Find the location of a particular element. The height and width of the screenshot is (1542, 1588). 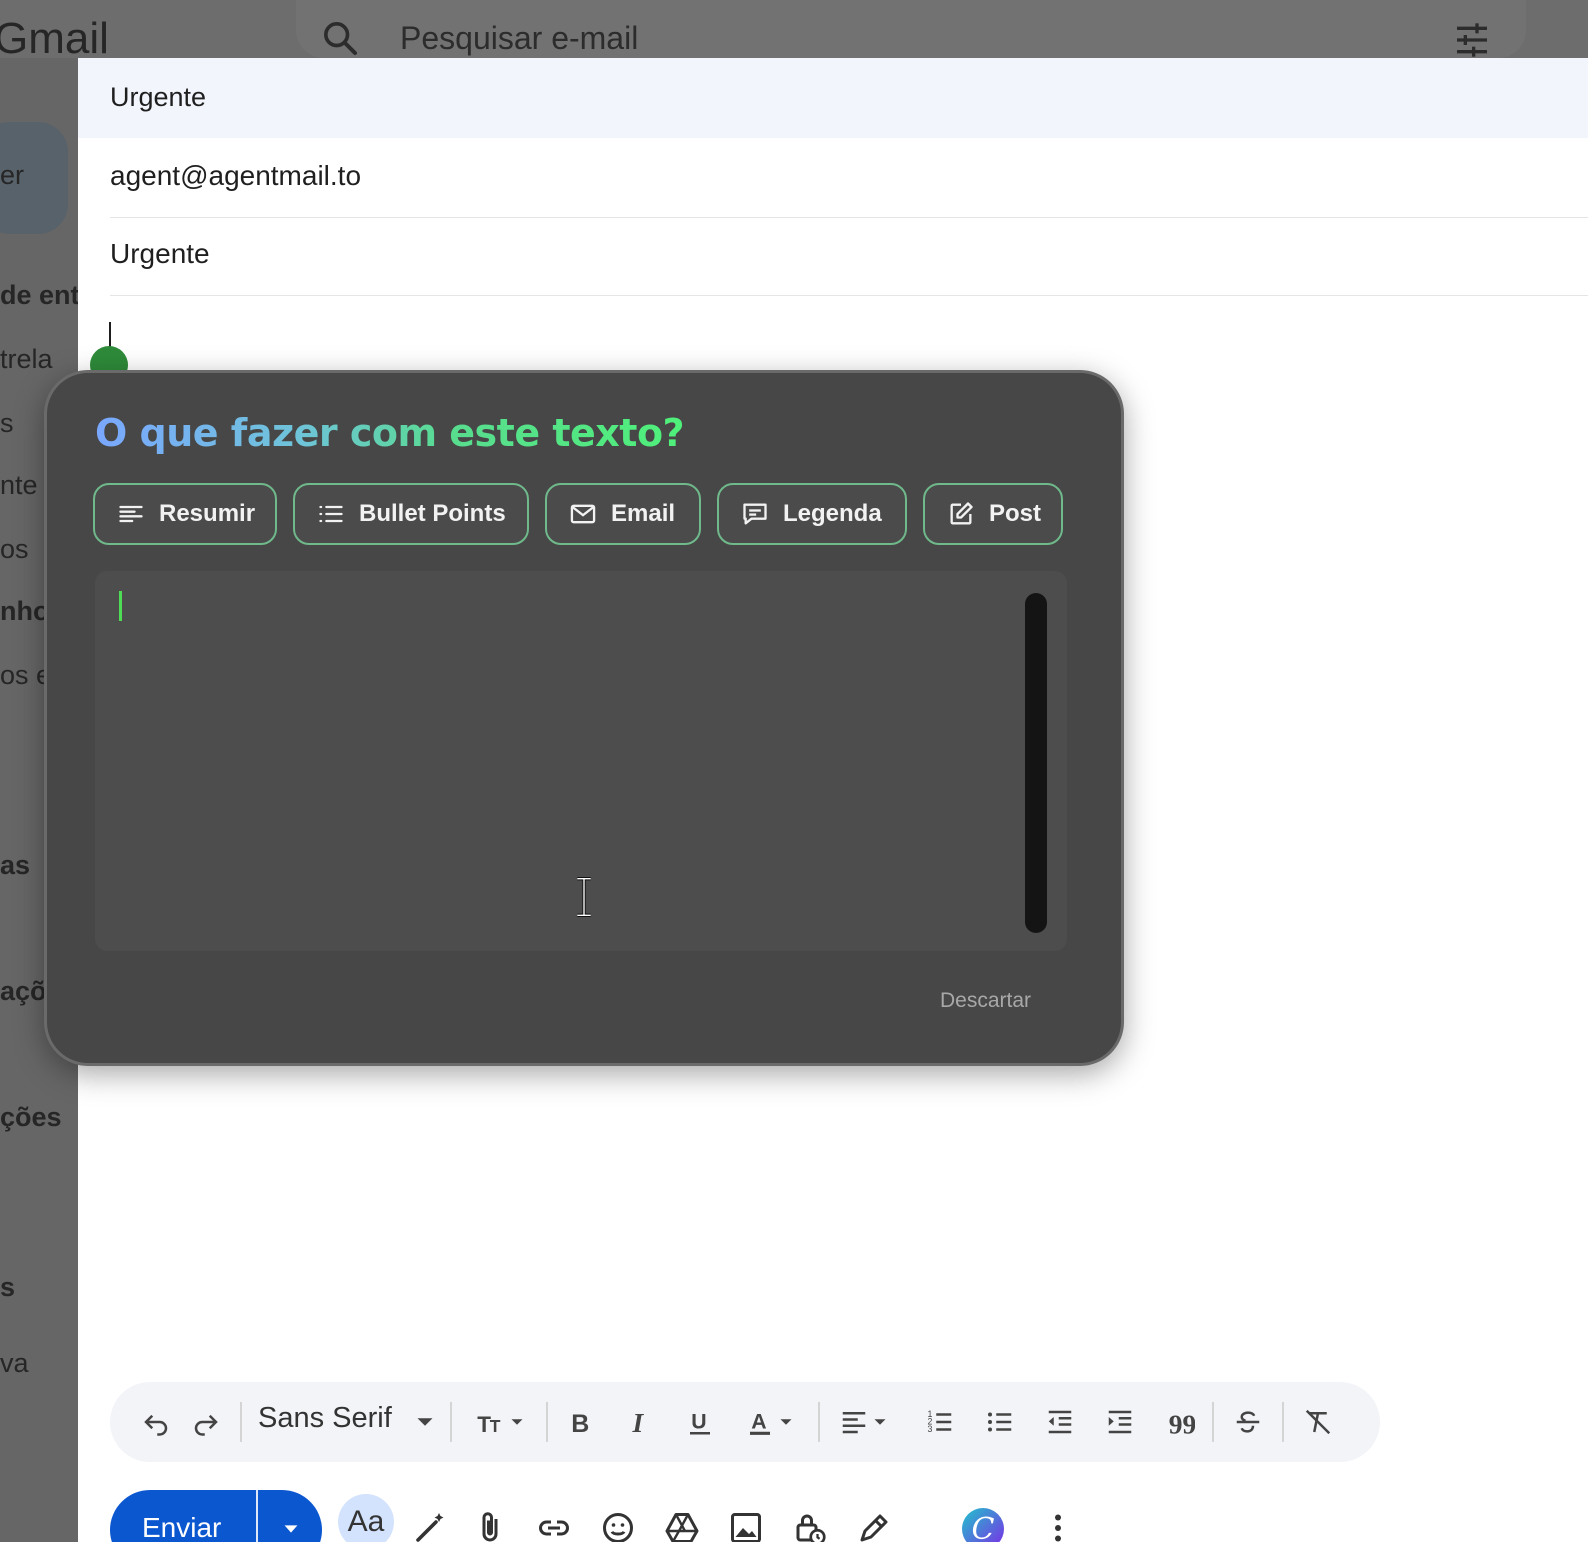

link-icon is located at coordinates (554, 1528).